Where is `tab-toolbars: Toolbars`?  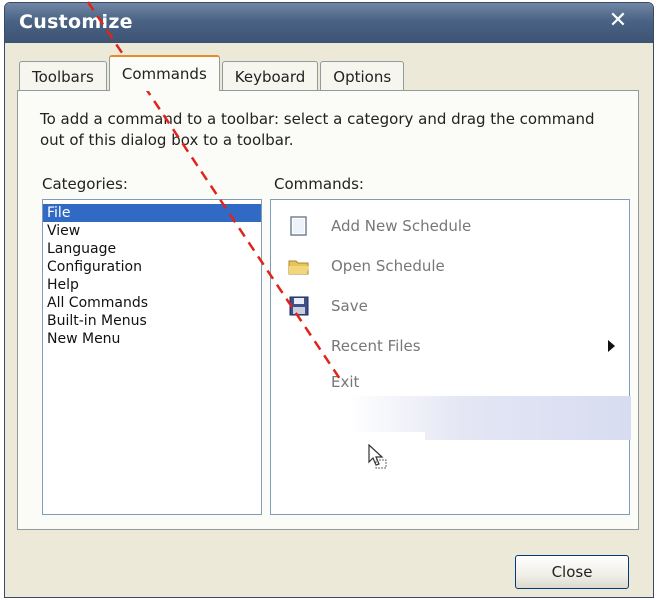
tab-toolbars: Toolbars is located at coordinates (63, 76).